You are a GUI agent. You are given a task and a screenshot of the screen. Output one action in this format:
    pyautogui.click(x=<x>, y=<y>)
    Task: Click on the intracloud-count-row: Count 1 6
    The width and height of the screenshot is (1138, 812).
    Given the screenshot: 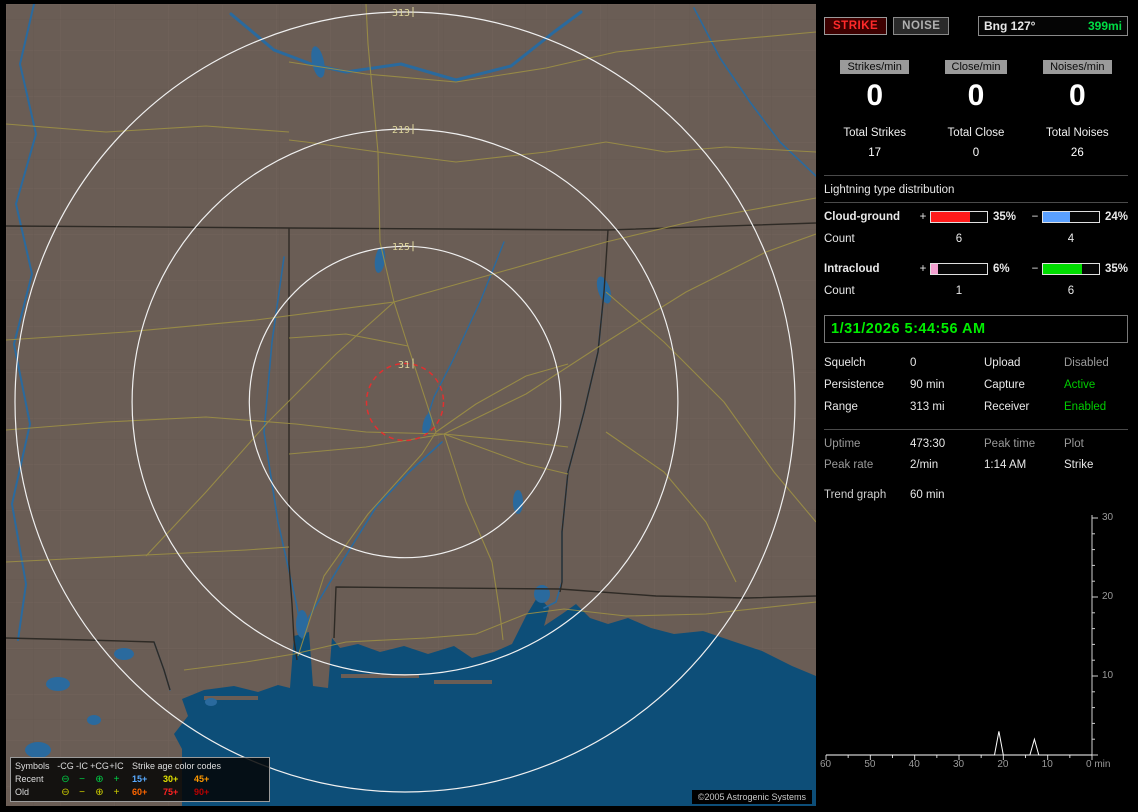 What is the action you would take?
    pyautogui.click(x=976, y=291)
    